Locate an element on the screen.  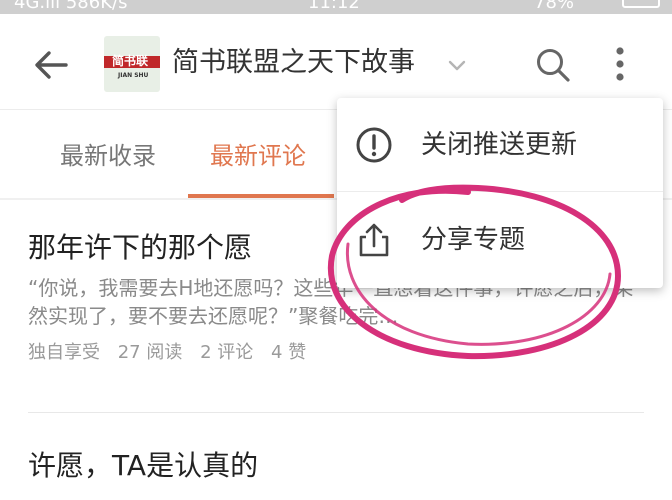
collection-avatar: 简书联 JIAN SHU is located at coordinates (132, 64).